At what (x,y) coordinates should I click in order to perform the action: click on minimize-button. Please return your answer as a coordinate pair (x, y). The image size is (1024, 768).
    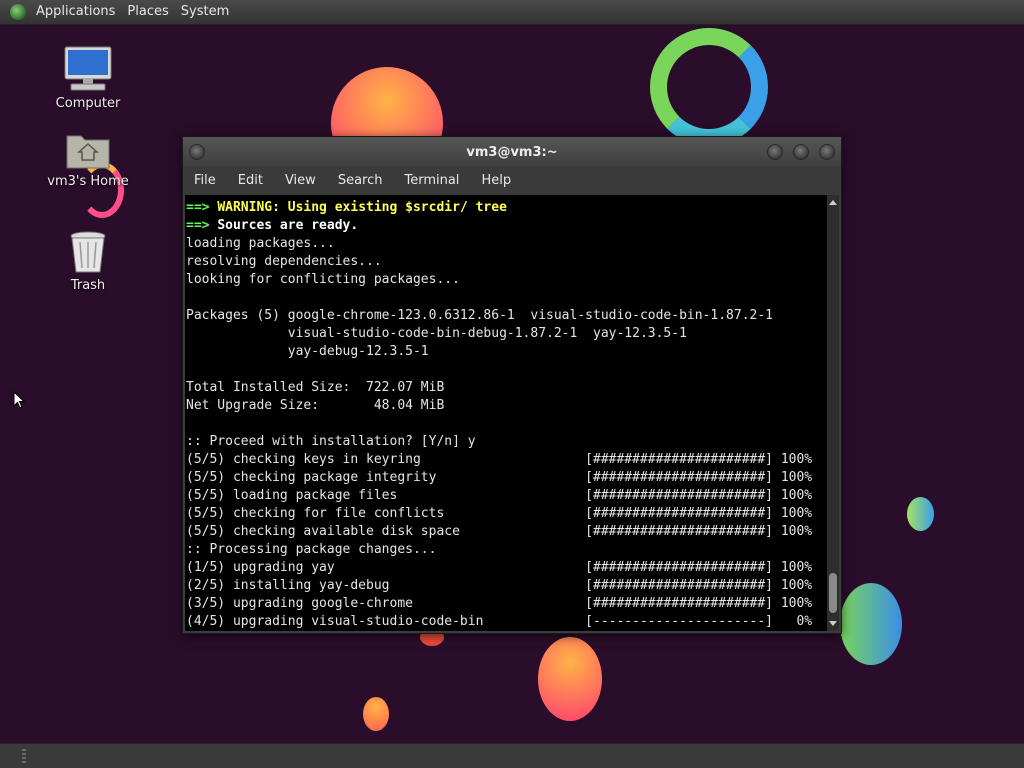
    Looking at the image, I should click on (775, 152).